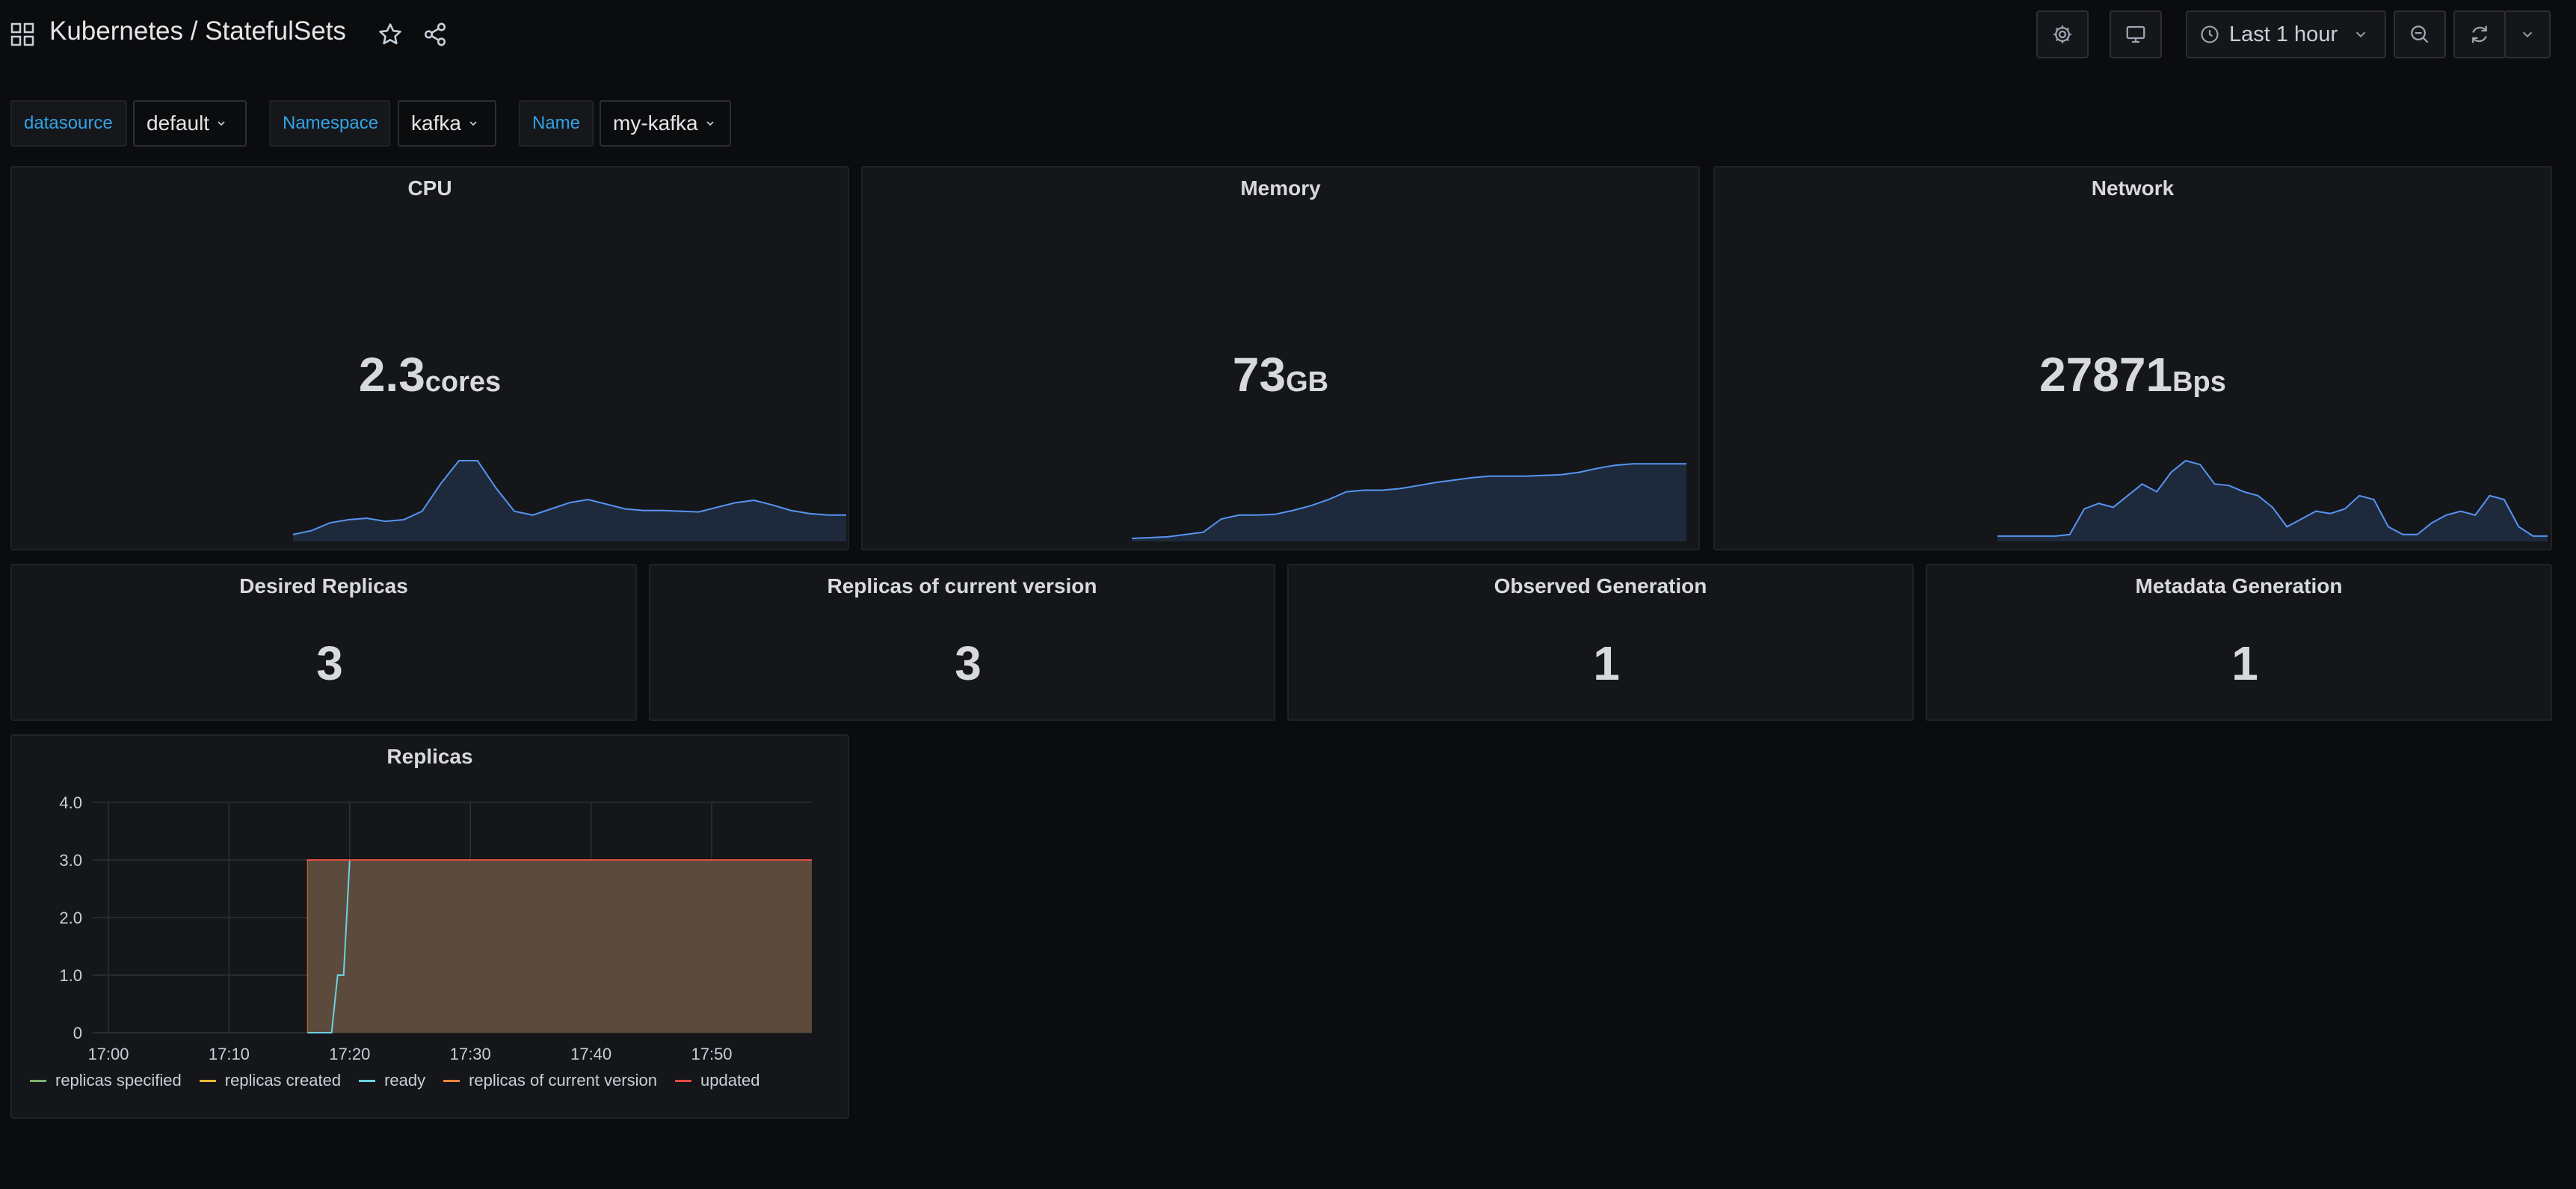 This screenshot has width=2576, height=1189. What do you see at coordinates (77, 1033) in the screenshot?
I see `y-tick-label: 0` at bounding box center [77, 1033].